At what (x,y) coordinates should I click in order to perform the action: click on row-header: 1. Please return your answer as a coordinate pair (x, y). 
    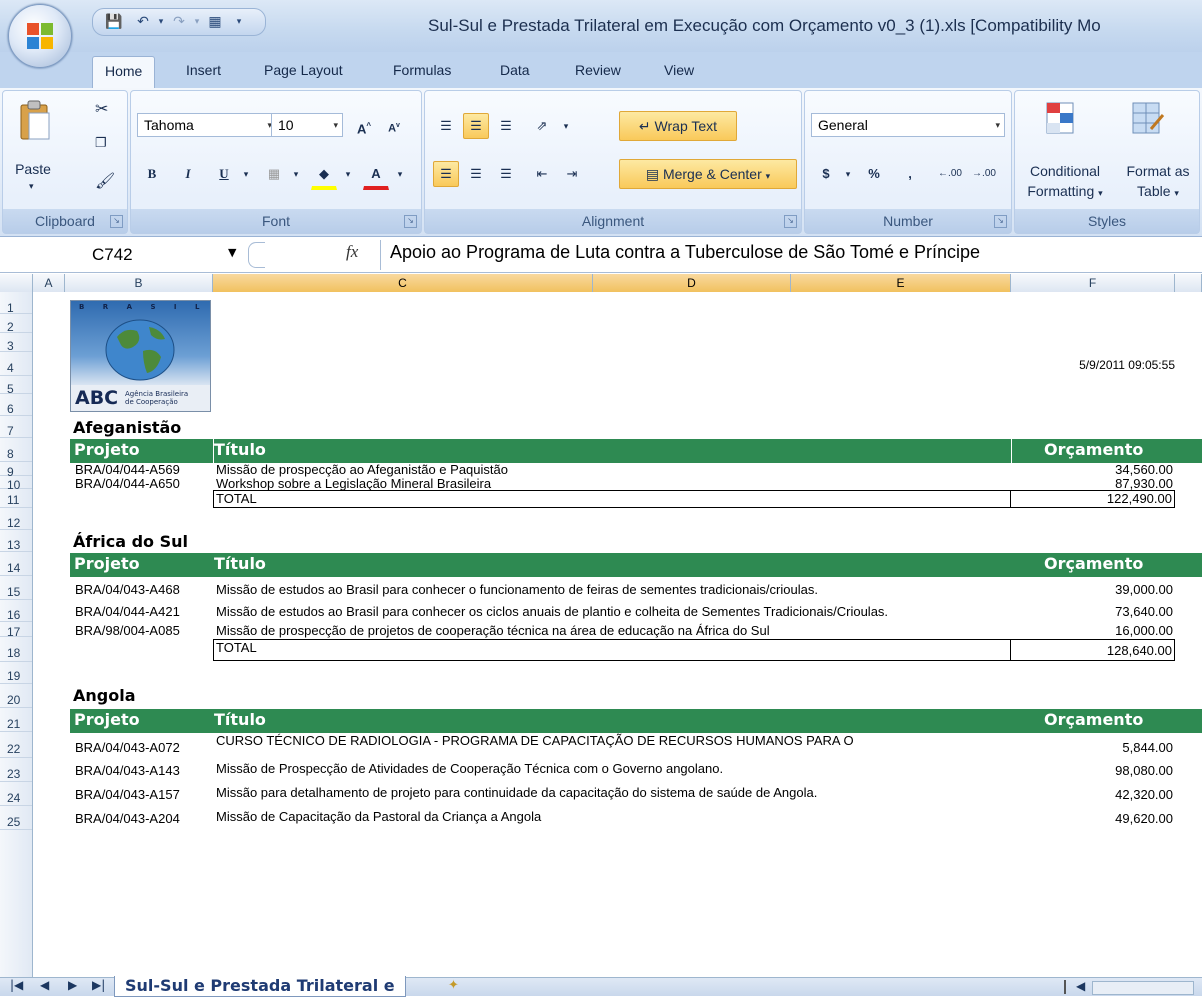
    Looking at the image, I should click on (16, 303).